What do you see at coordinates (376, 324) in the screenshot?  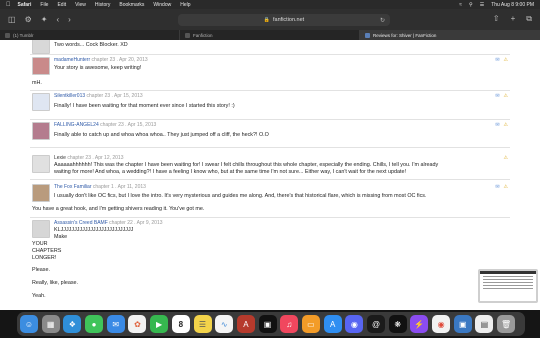 I see `threads-icon: @` at bounding box center [376, 324].